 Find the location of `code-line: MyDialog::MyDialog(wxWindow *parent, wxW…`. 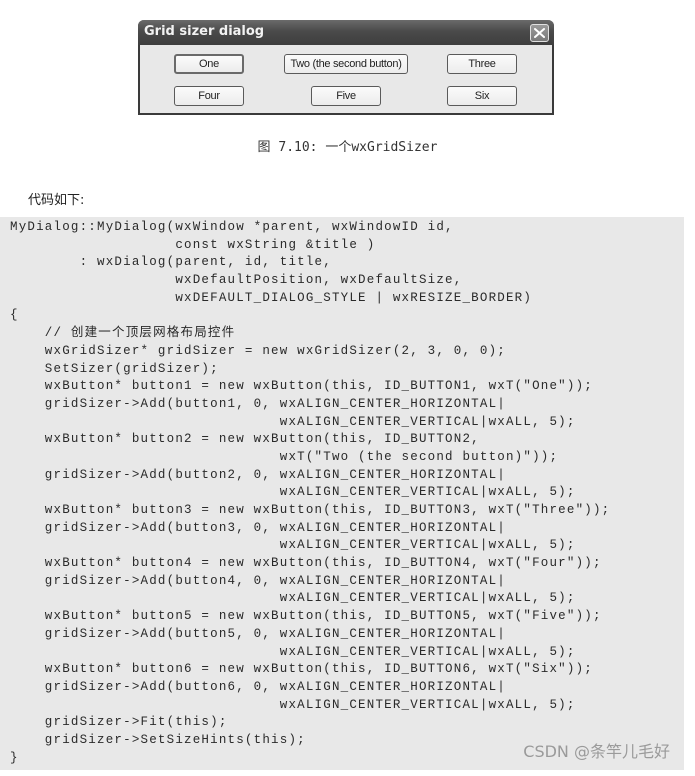

code-line: MyDialog::MyDialog(wxWindow *parent, wxW… is located at coordinates (232, 227).